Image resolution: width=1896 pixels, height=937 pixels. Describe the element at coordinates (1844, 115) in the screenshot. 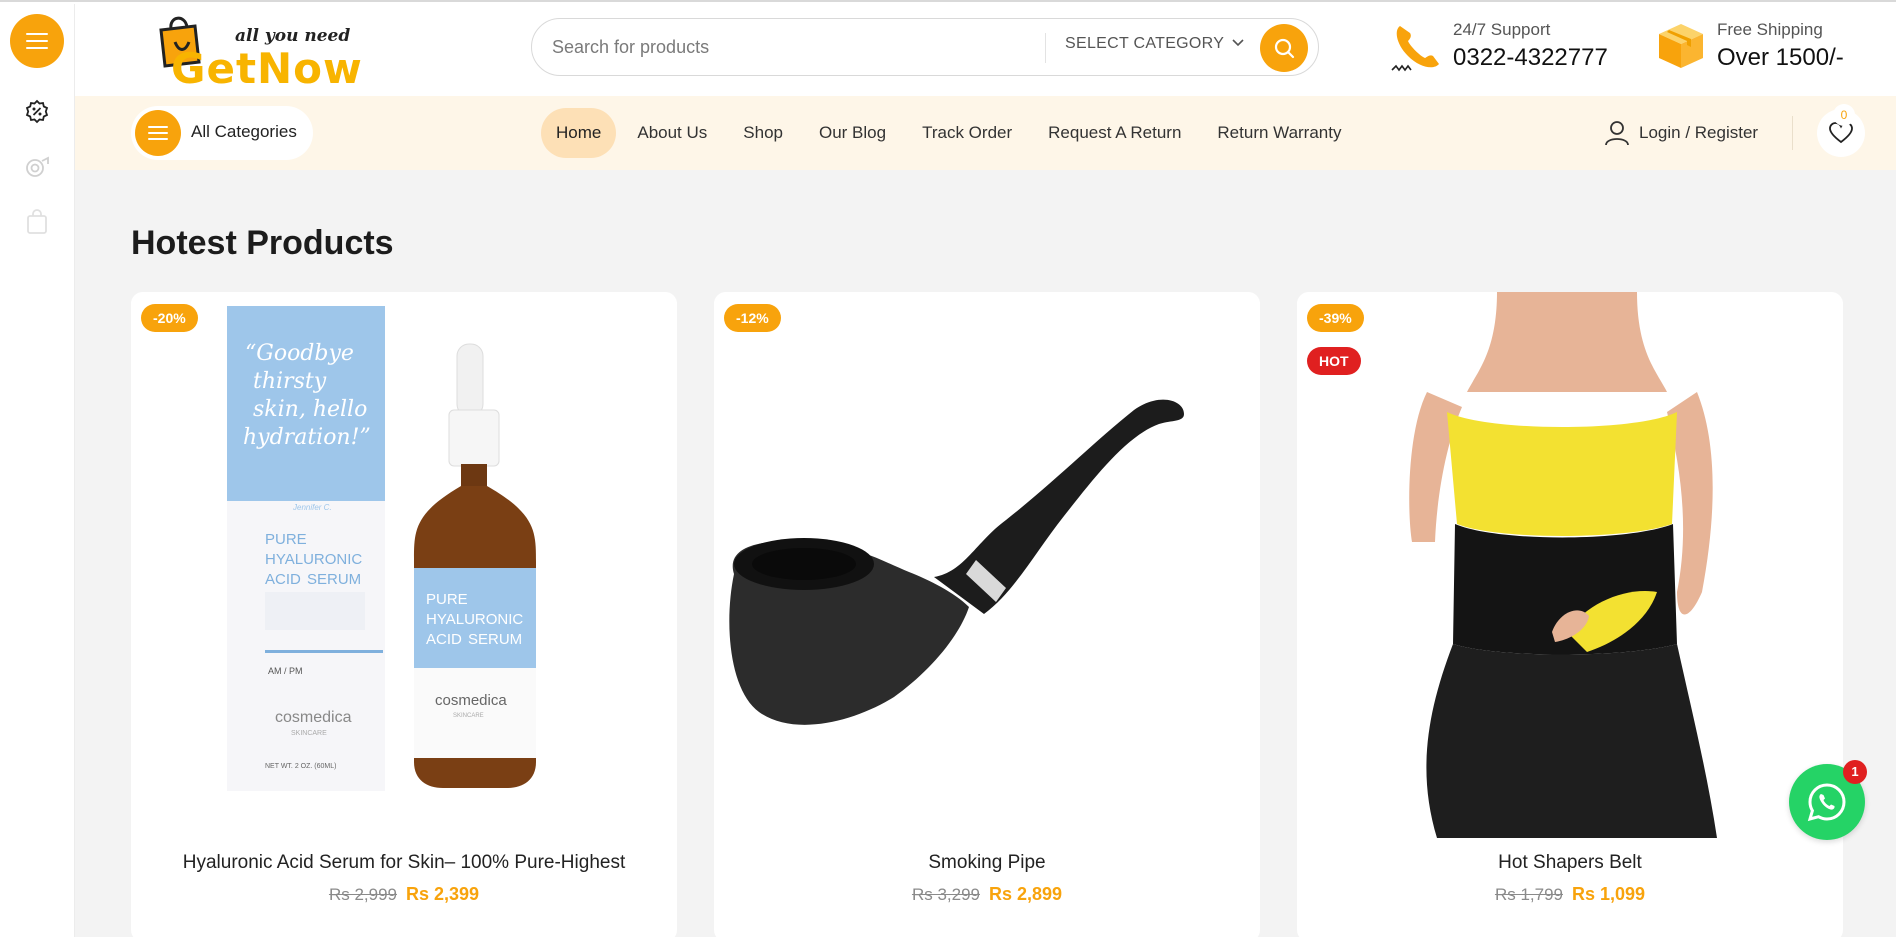

I see `wishlist-count-badge: 0` at that location.